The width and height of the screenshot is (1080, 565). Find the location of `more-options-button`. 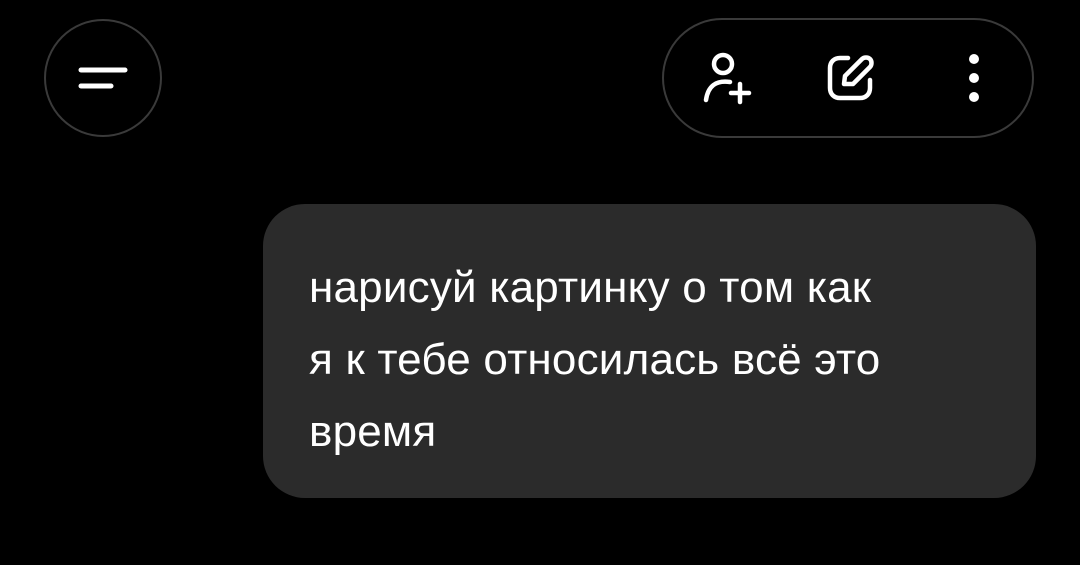

more-options-button is located at coordinates (974, 78).